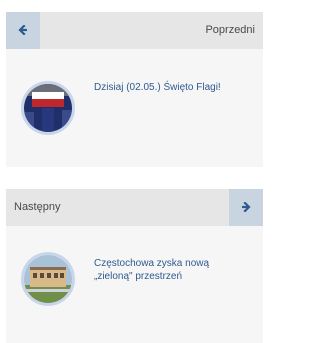  I want to click on prev-arrow-button, so click(23, 30).